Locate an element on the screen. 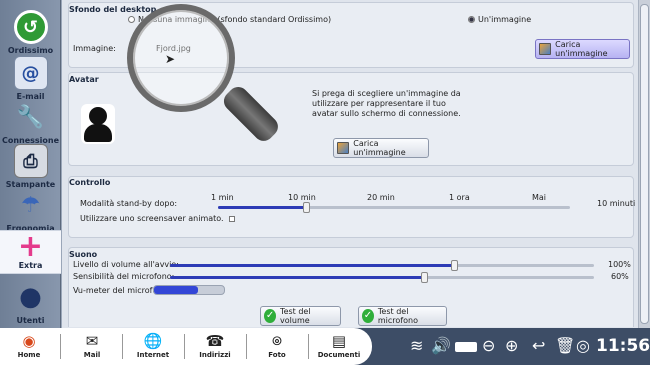  option-image: Un'immagine is located at coordinates (499, 19).